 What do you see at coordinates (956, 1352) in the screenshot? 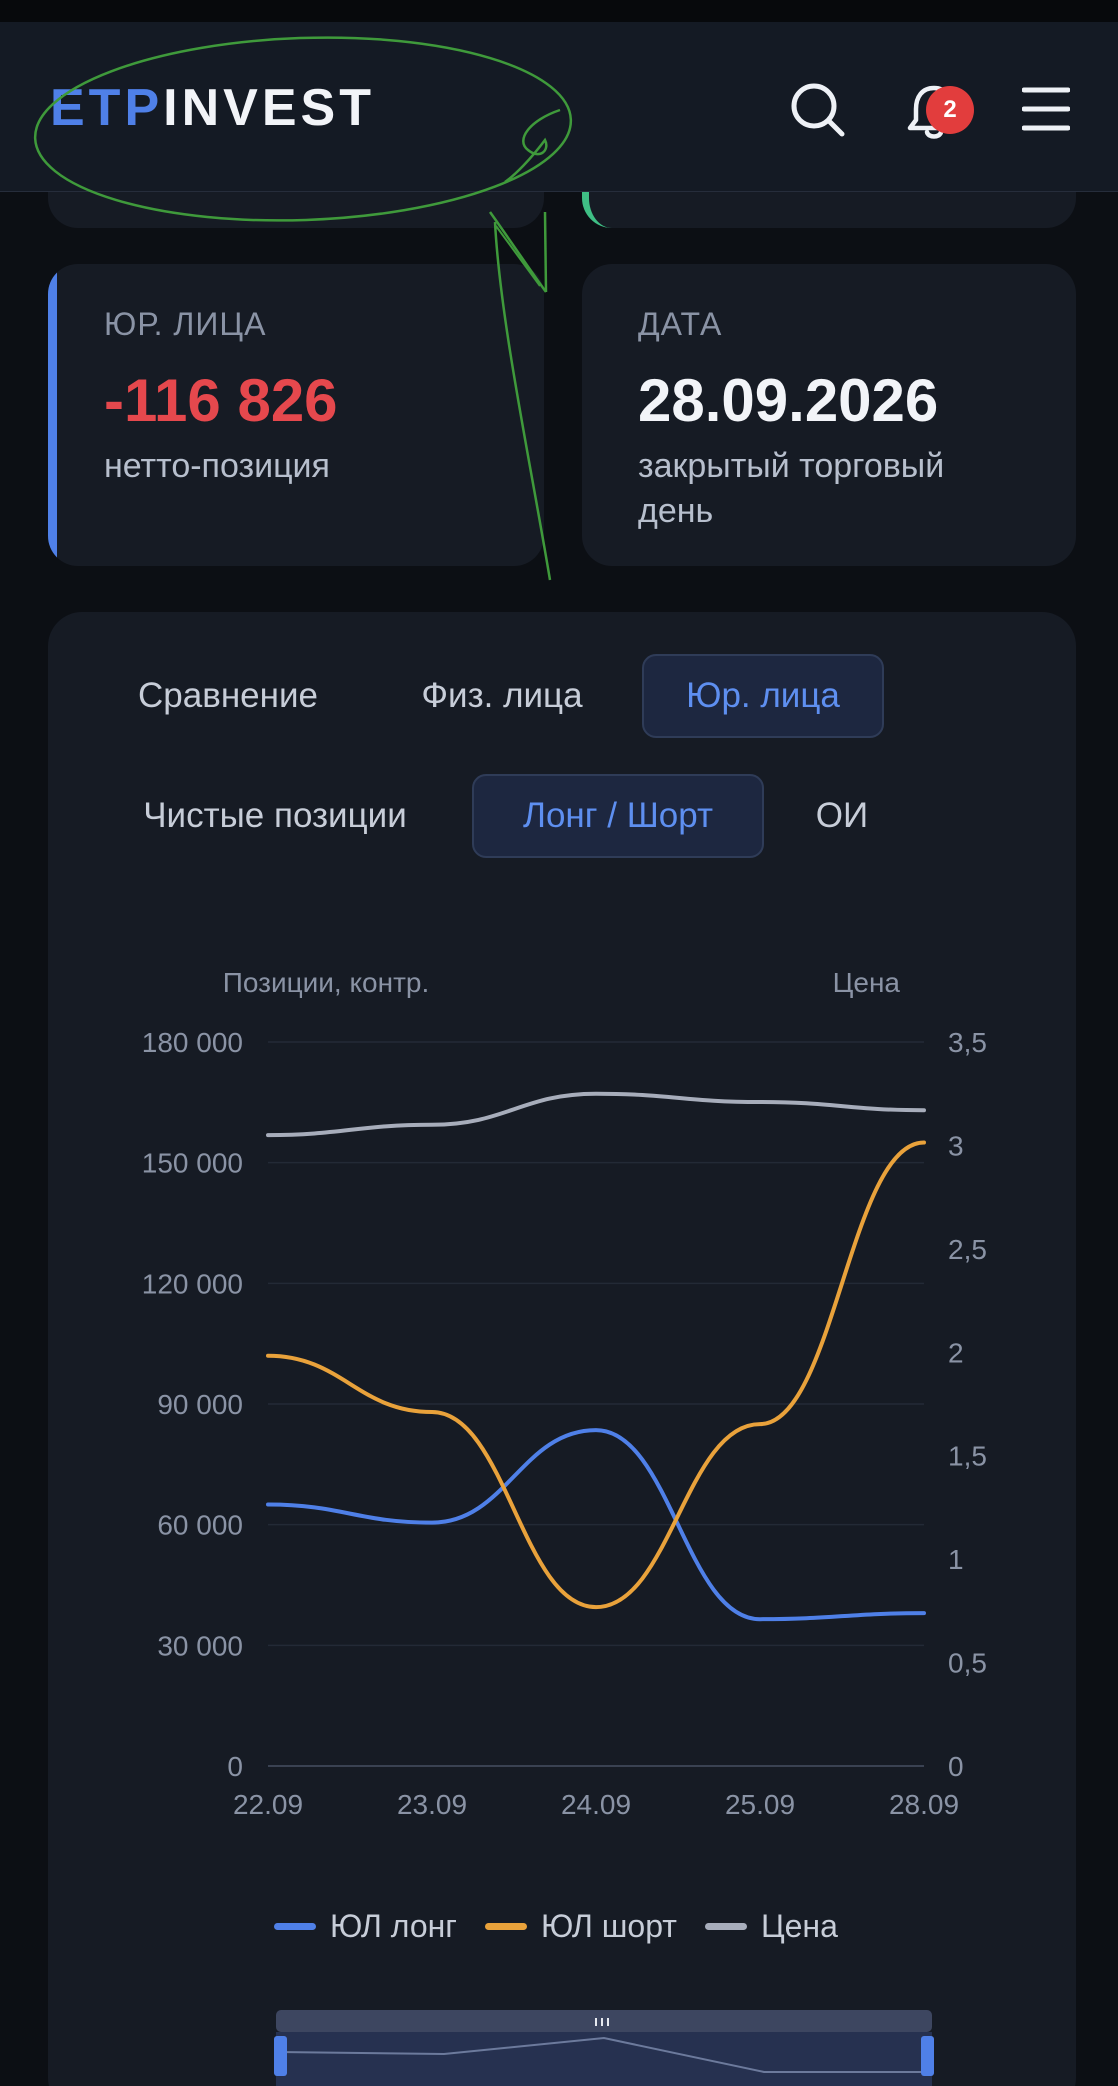
I see `y-tick-label-right: 2` at bounding box center [956, 1352].